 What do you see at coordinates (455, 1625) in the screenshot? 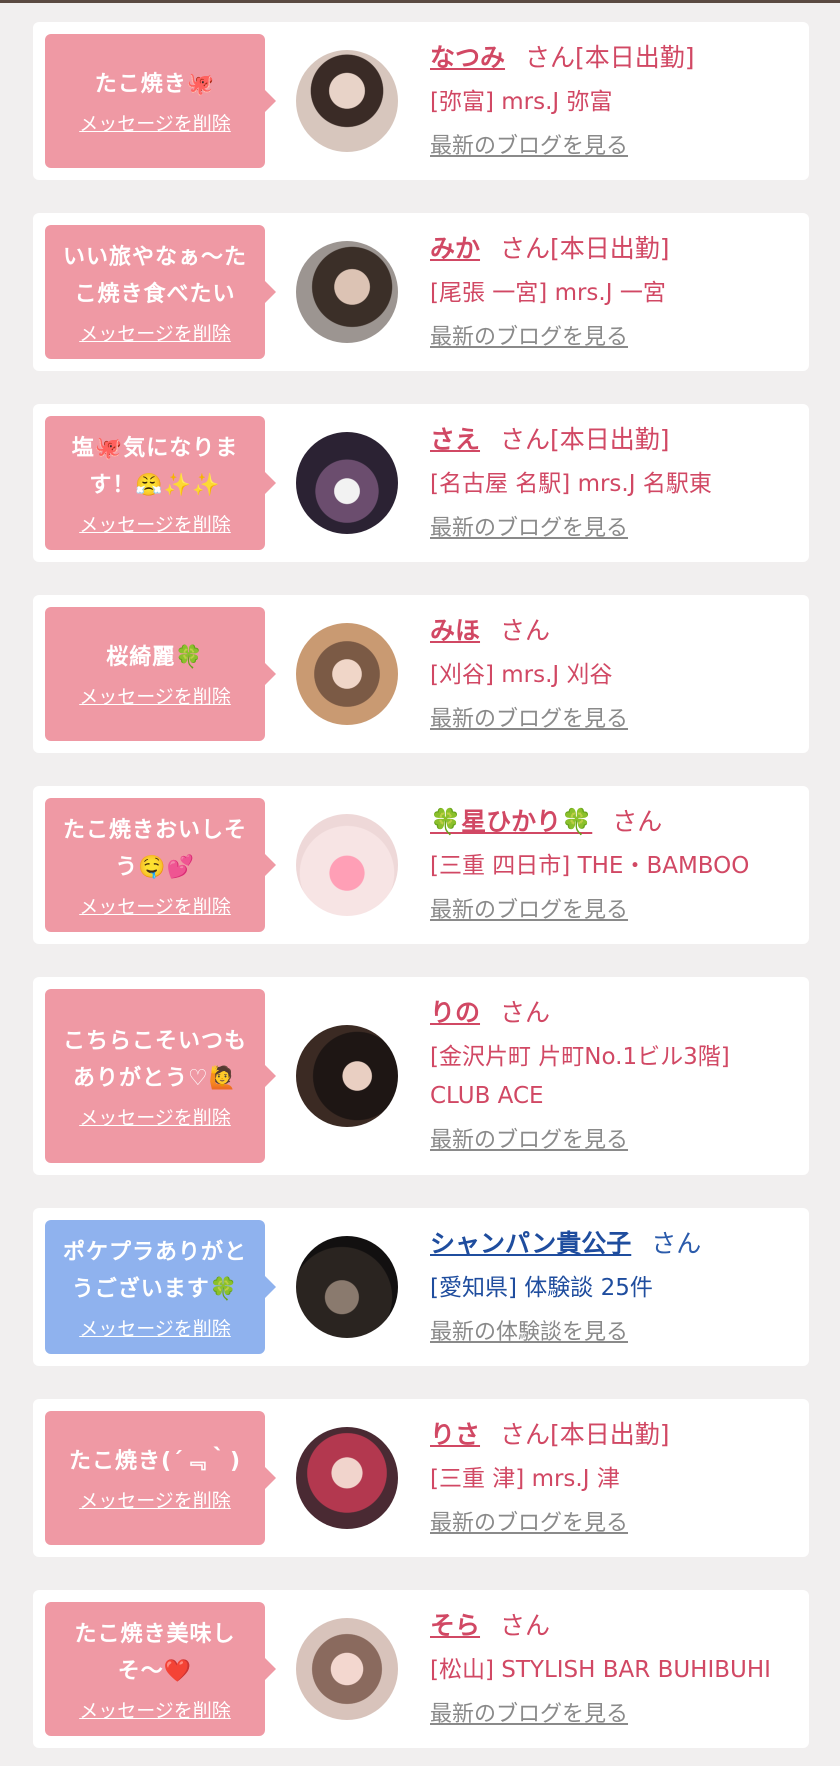
I see `profile-name-link: そら` at bounding box center [455, 1625].